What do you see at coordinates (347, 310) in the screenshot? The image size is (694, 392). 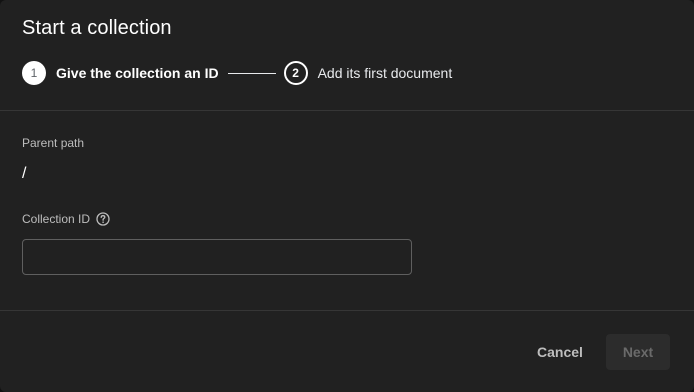 I see `footer-divider` at bounding box center [347, 310].